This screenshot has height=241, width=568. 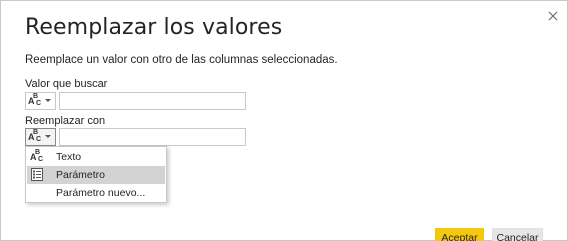 What do you see at coordinates (154, 27) in the screenshot?
I see `dialog-title: Reemplazar los valores` at bounding box center [154, 27].